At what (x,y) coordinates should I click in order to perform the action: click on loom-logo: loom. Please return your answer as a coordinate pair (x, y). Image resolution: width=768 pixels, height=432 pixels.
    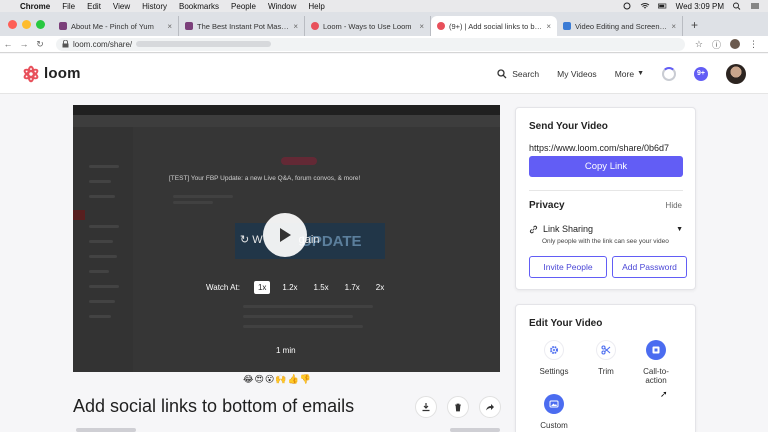
    Looking at the image, I should click on (40, 74).